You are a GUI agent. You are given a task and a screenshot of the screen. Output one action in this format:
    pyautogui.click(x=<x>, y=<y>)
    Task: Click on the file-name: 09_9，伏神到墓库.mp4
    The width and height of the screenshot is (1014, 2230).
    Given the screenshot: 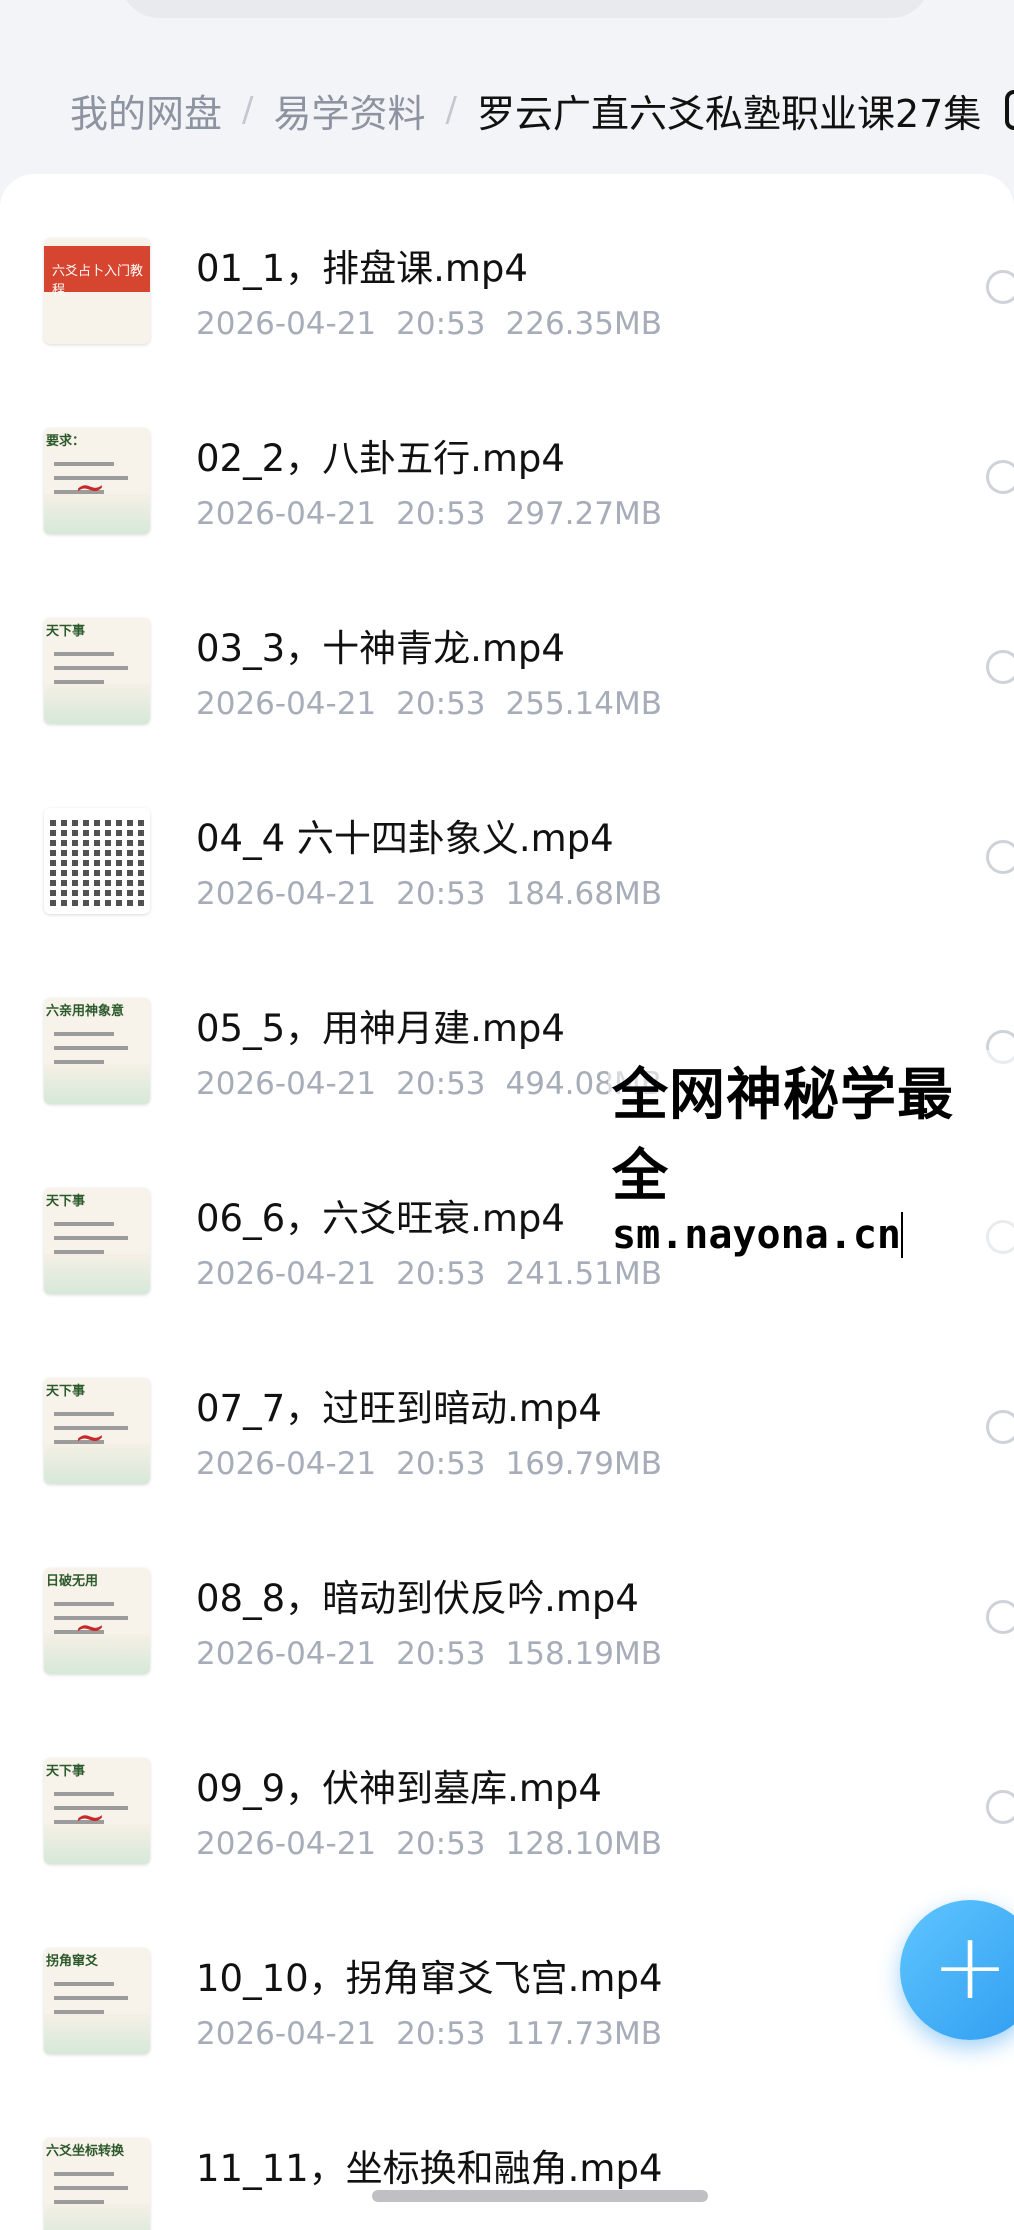 What is the action you would take?
    pyautogui.click(x=399, y=1788)
    